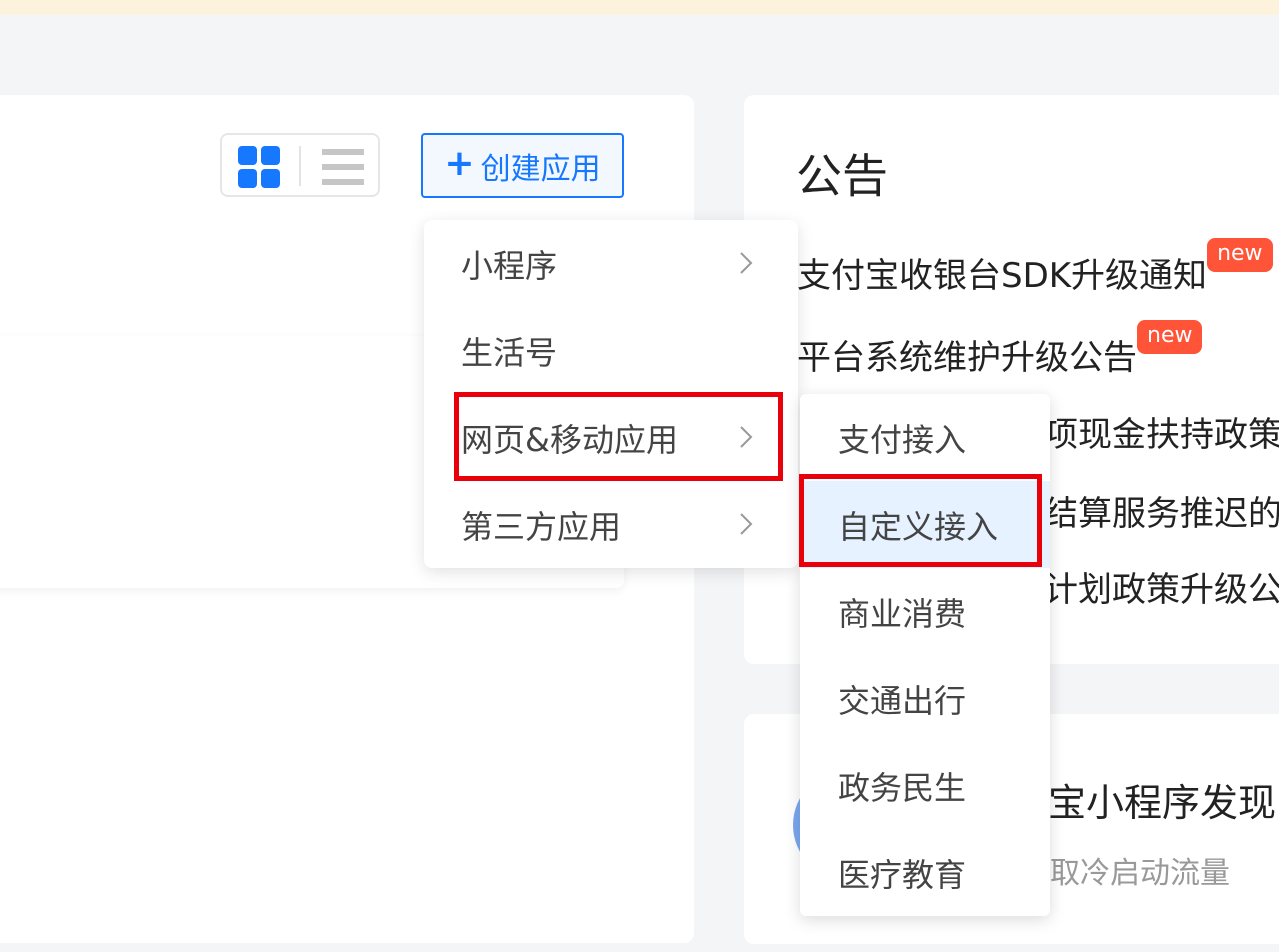  I want to click on toggle-divider, so click(300, 166).